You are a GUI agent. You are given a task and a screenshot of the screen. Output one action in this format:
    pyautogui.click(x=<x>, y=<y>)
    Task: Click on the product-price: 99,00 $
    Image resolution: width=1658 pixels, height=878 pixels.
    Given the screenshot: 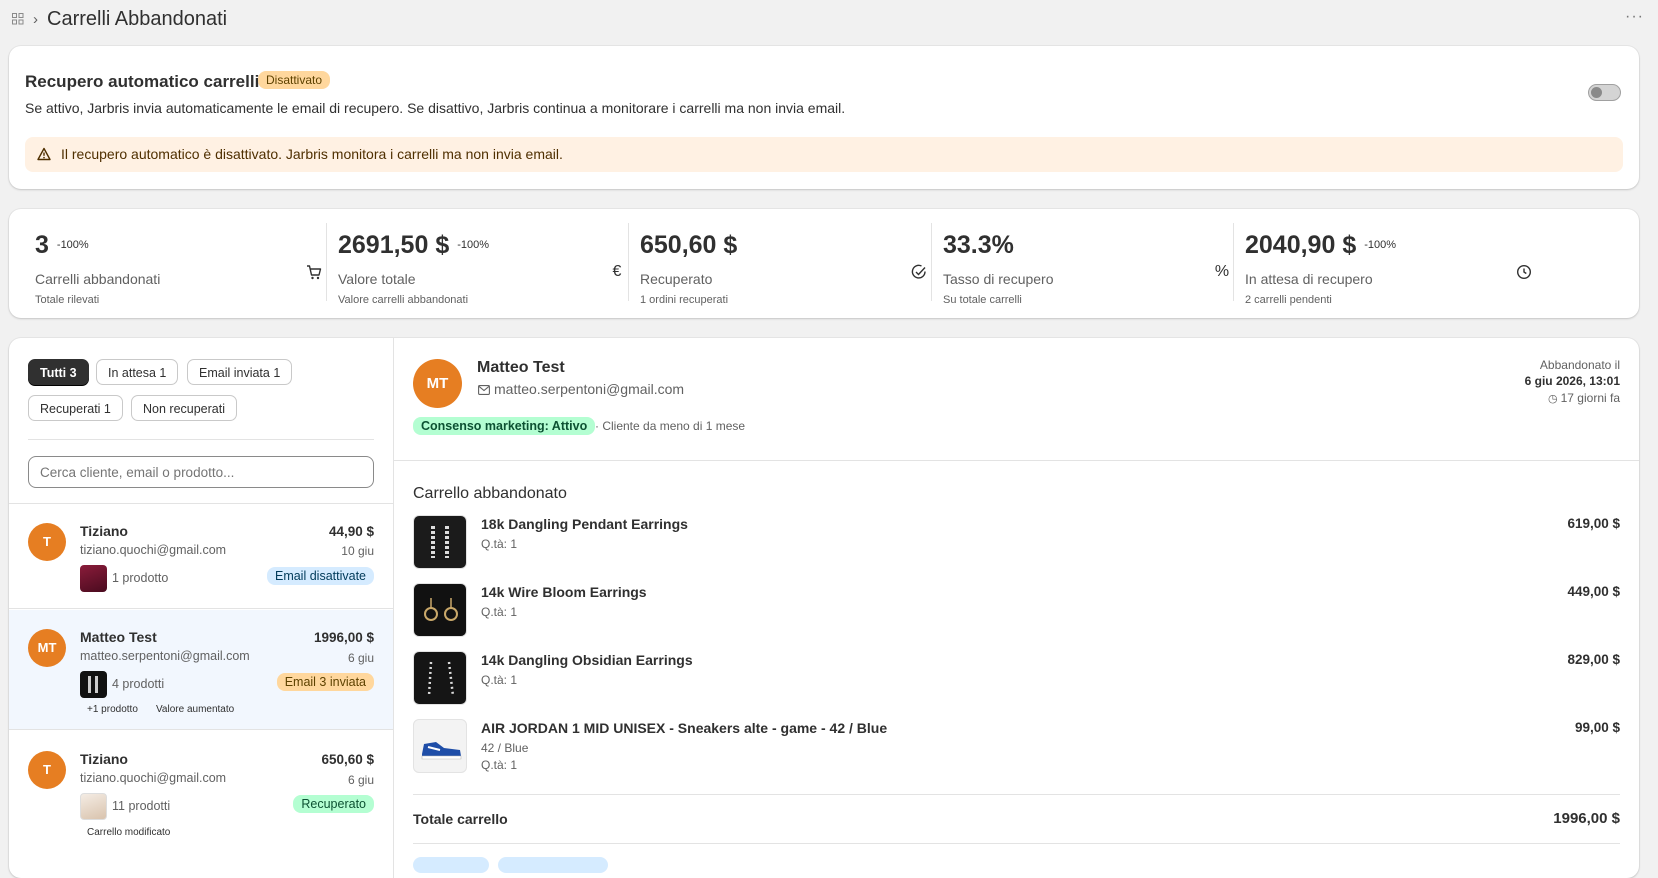 What is the action you would take?
    pyautogui.click(x=1597, y=727)
    